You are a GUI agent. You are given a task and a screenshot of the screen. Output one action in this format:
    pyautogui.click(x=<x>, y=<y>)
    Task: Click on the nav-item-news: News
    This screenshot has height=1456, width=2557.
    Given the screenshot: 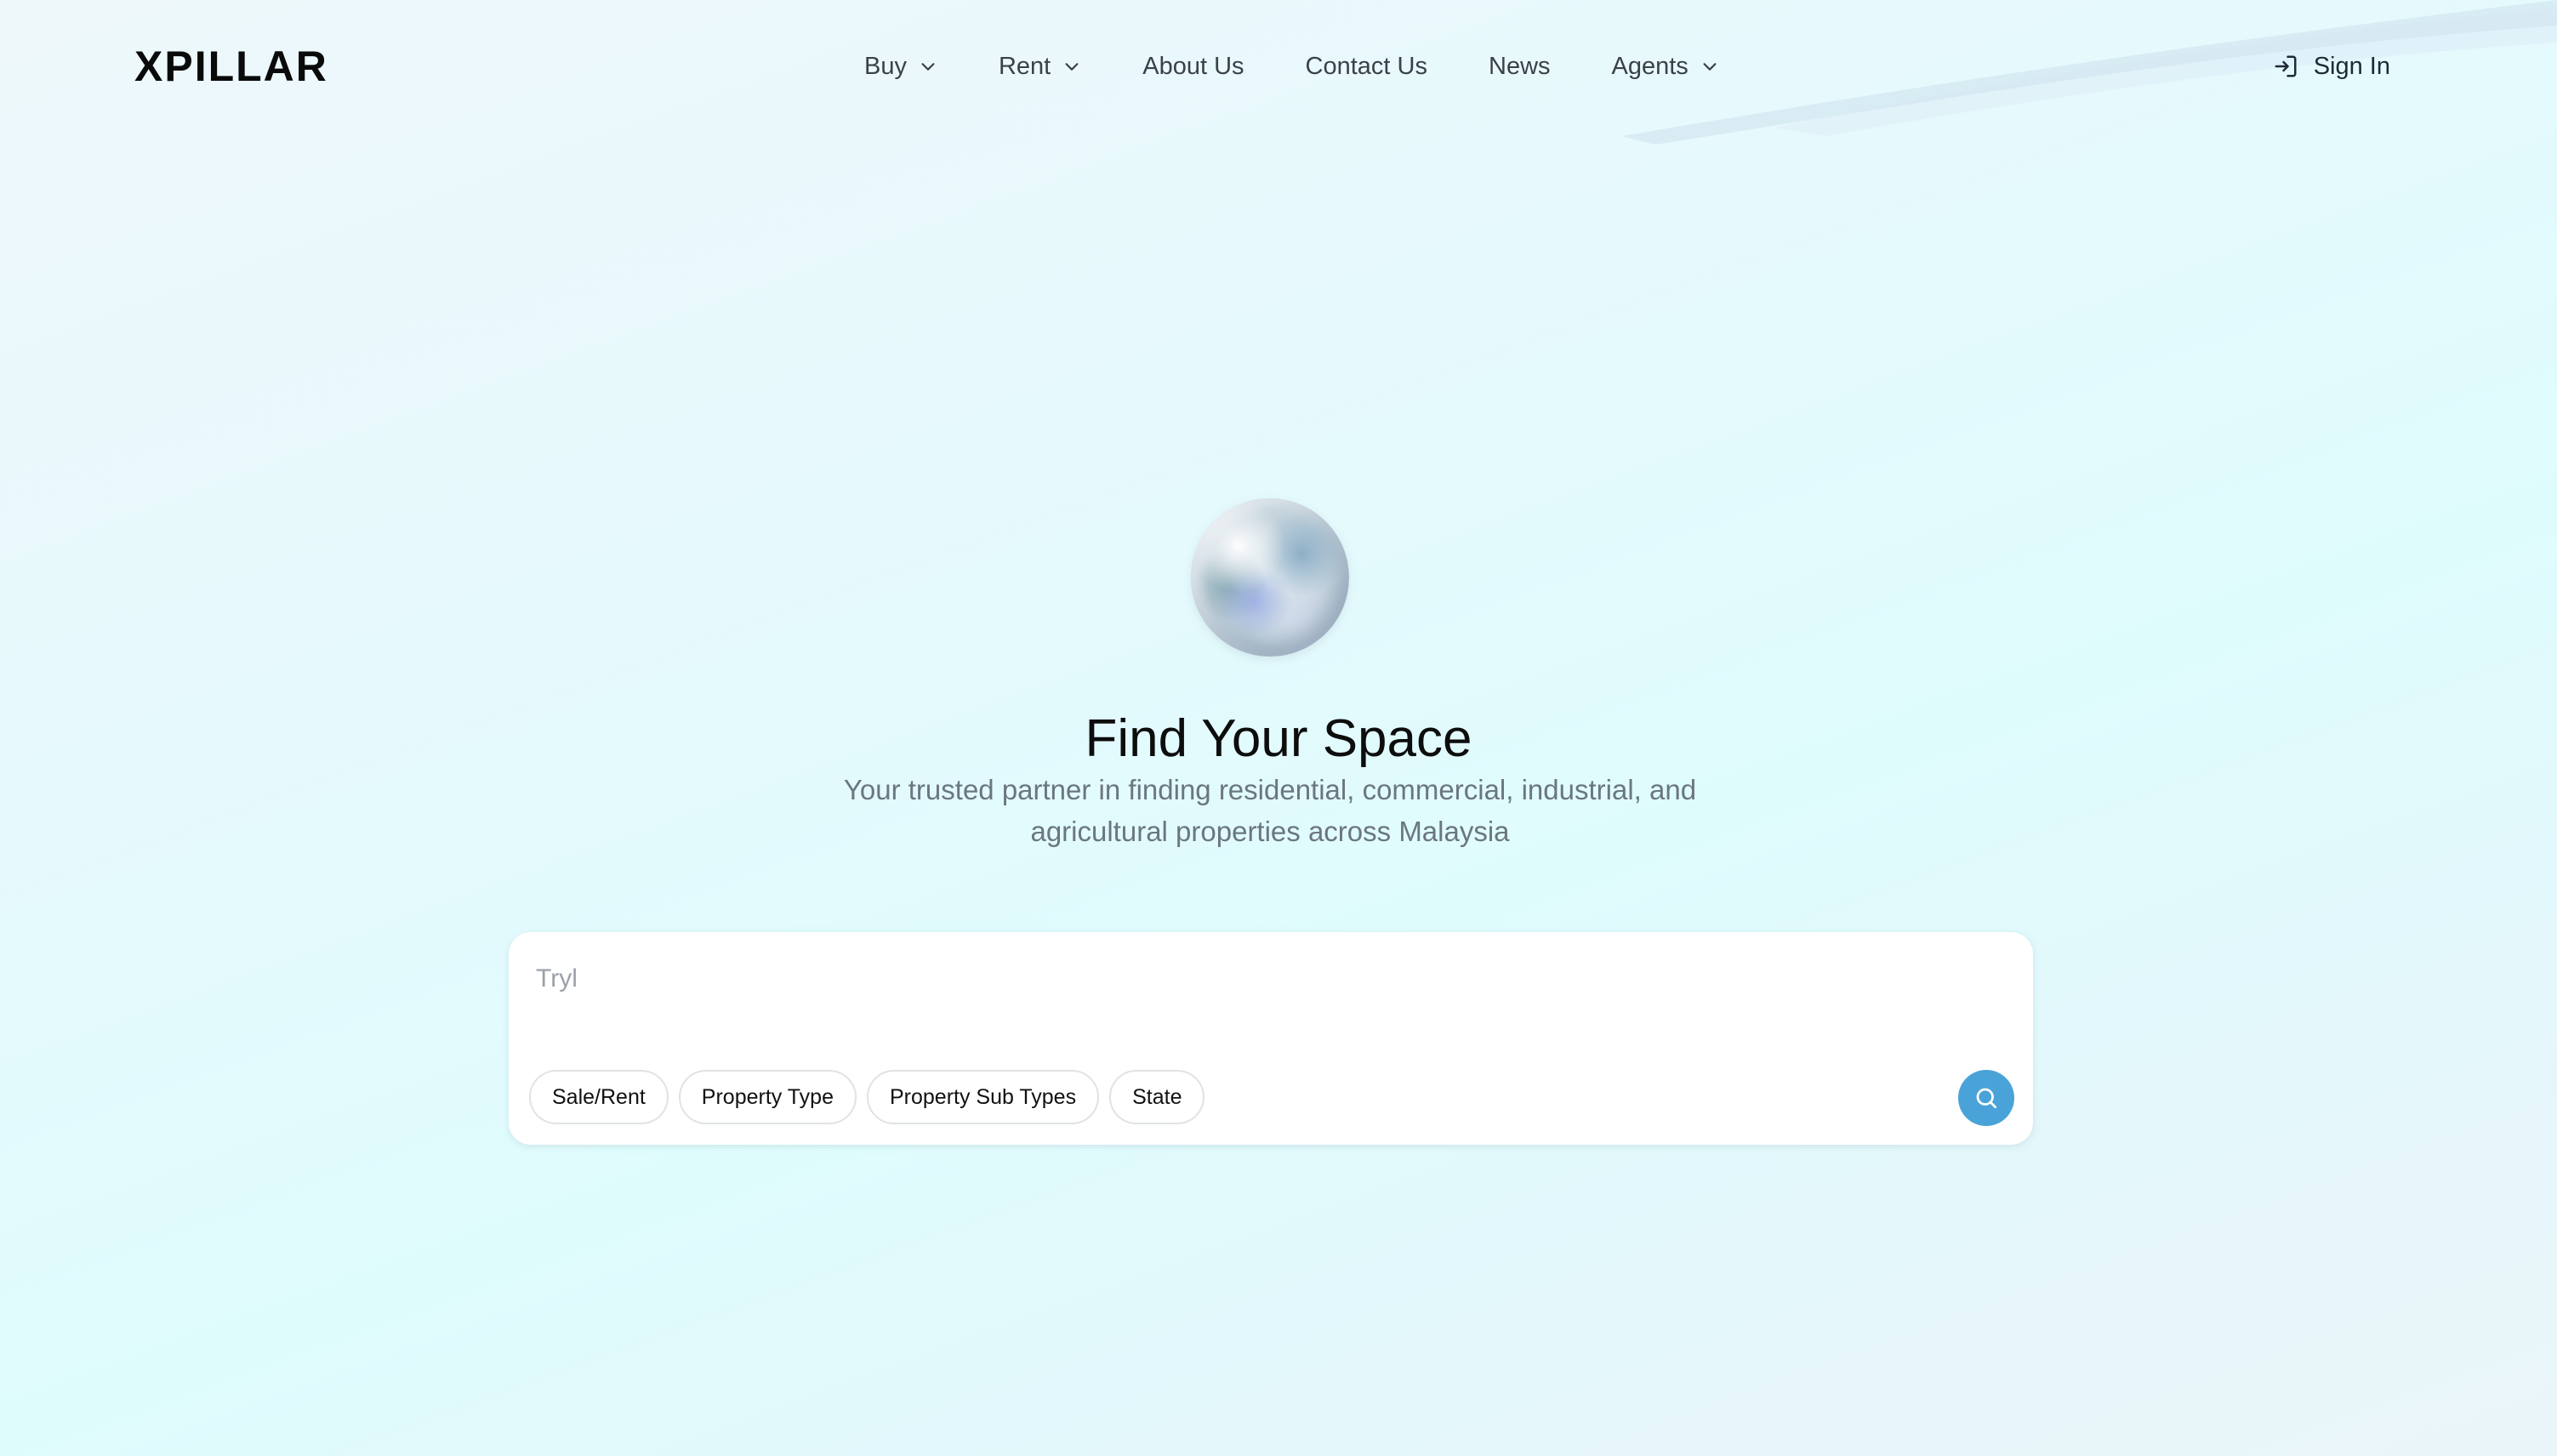 What is the action you would take?
    pyautogui.click(x=1520, y=67)
    